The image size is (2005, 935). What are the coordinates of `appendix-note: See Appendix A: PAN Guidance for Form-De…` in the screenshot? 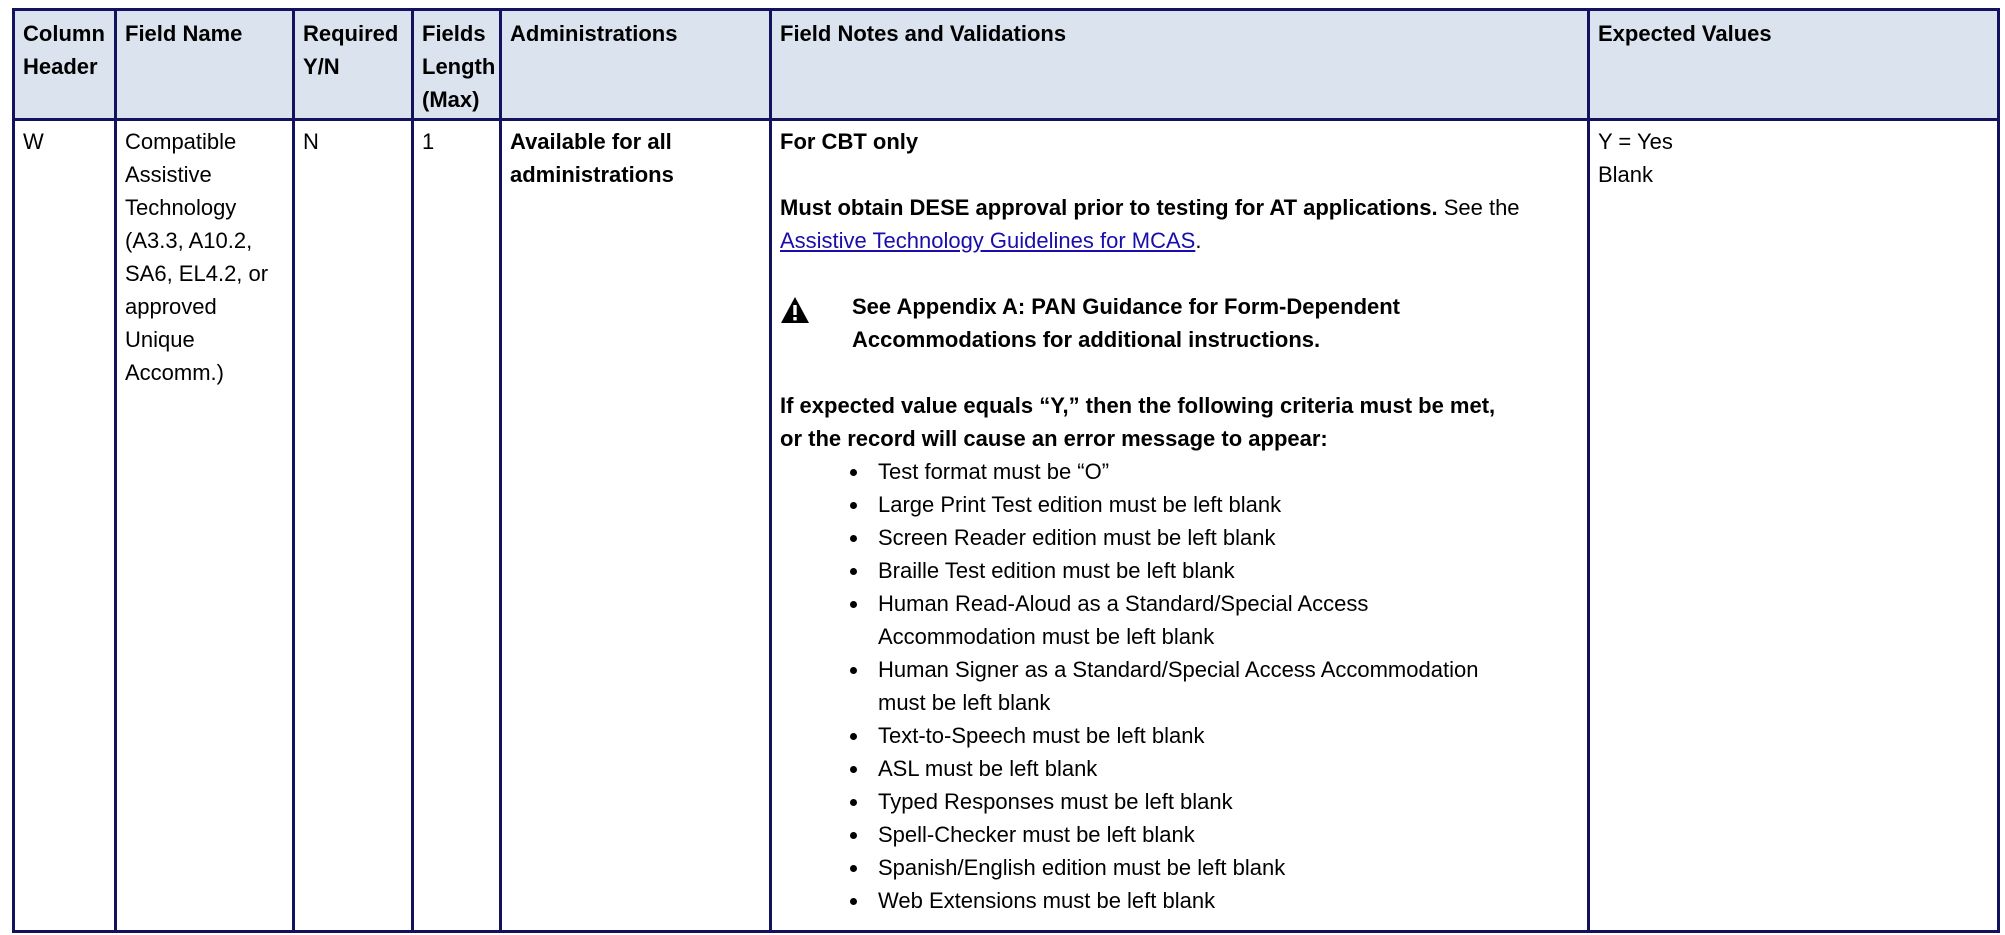 It's located at (1126, 323).